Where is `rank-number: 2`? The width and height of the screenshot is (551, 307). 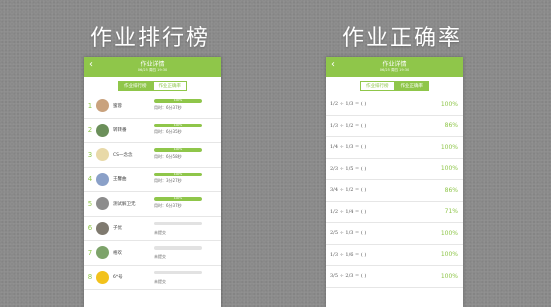
rank-number: 2 is located at coordinates (90, 130).